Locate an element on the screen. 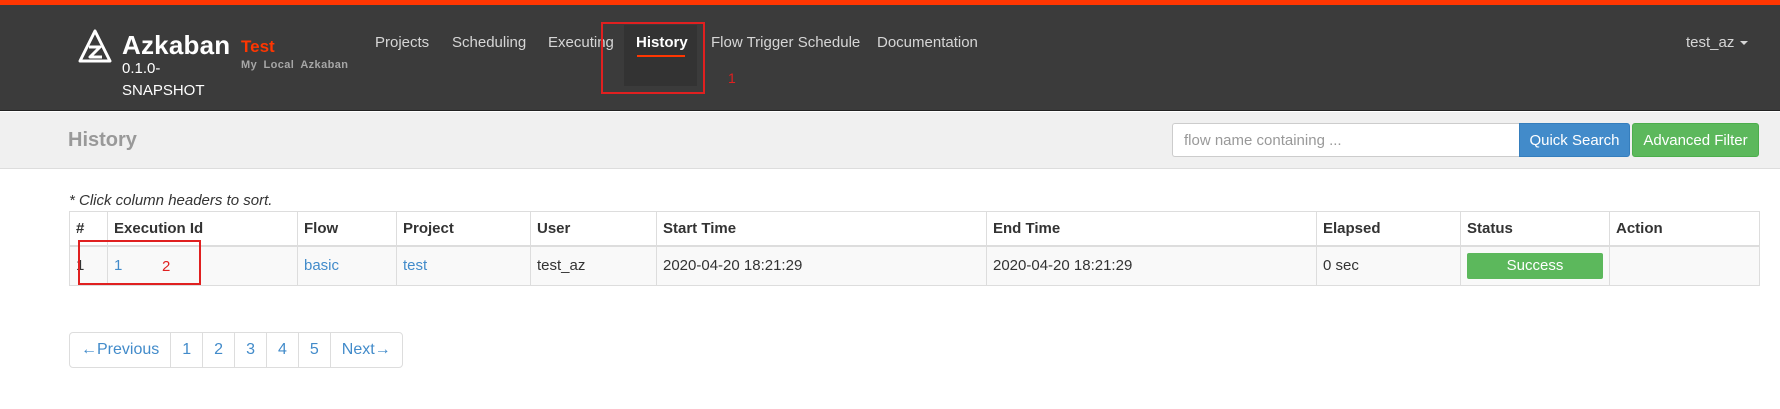 The height and width of the screenshot is (409, 1780). flow-link: basic is located at coordinates (321, 265).